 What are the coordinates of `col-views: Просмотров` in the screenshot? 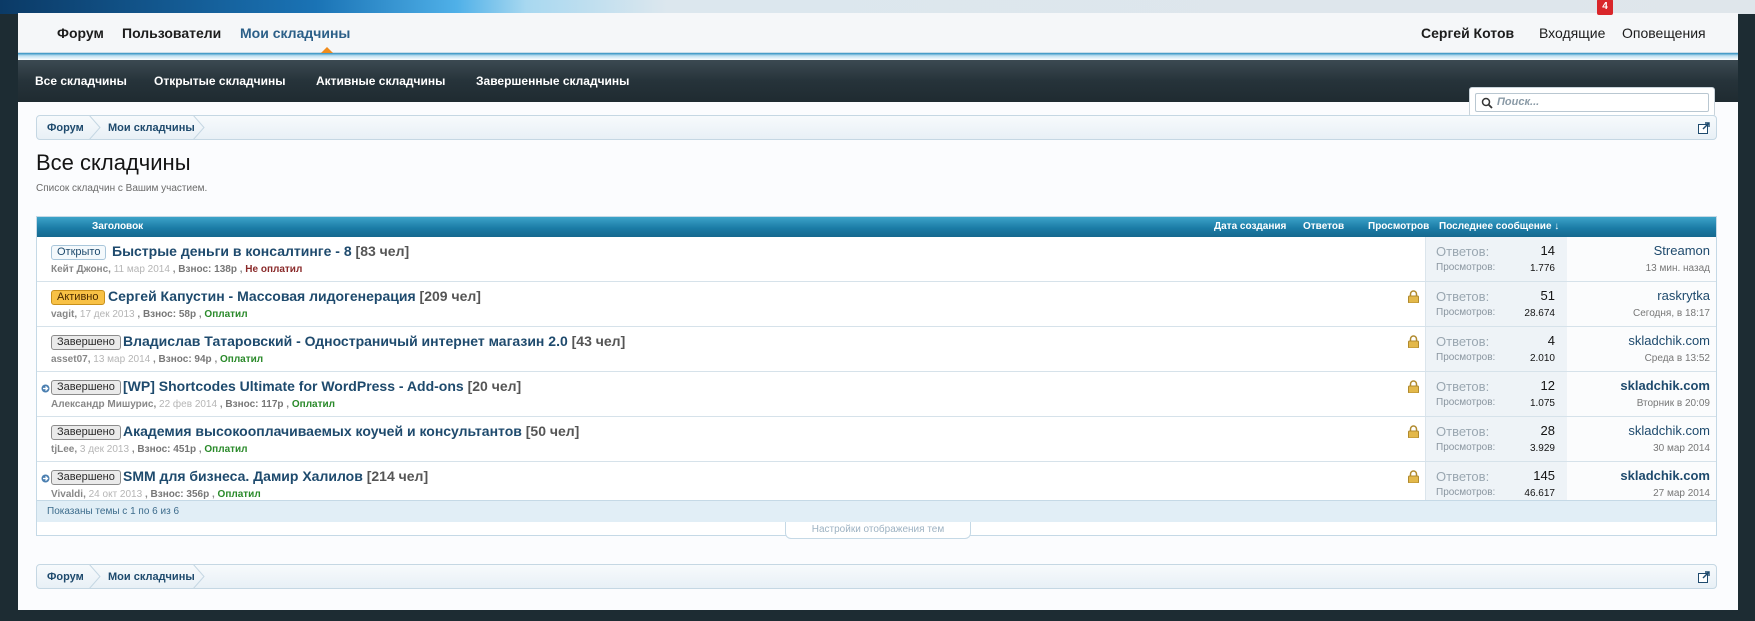 It's located at (1398, 226).